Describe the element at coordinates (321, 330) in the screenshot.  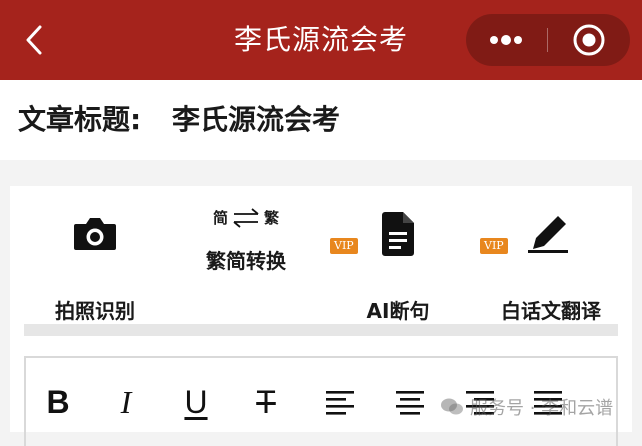
I see `section-divider` at that location.